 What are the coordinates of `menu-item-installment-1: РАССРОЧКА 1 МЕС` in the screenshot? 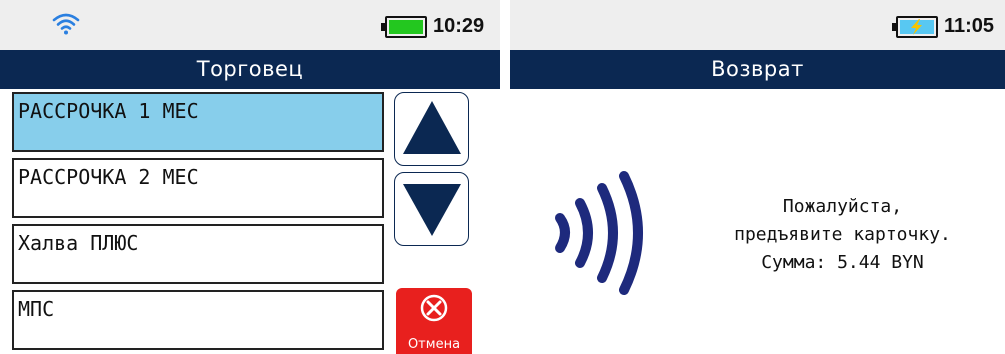 It's located at (198, 122).